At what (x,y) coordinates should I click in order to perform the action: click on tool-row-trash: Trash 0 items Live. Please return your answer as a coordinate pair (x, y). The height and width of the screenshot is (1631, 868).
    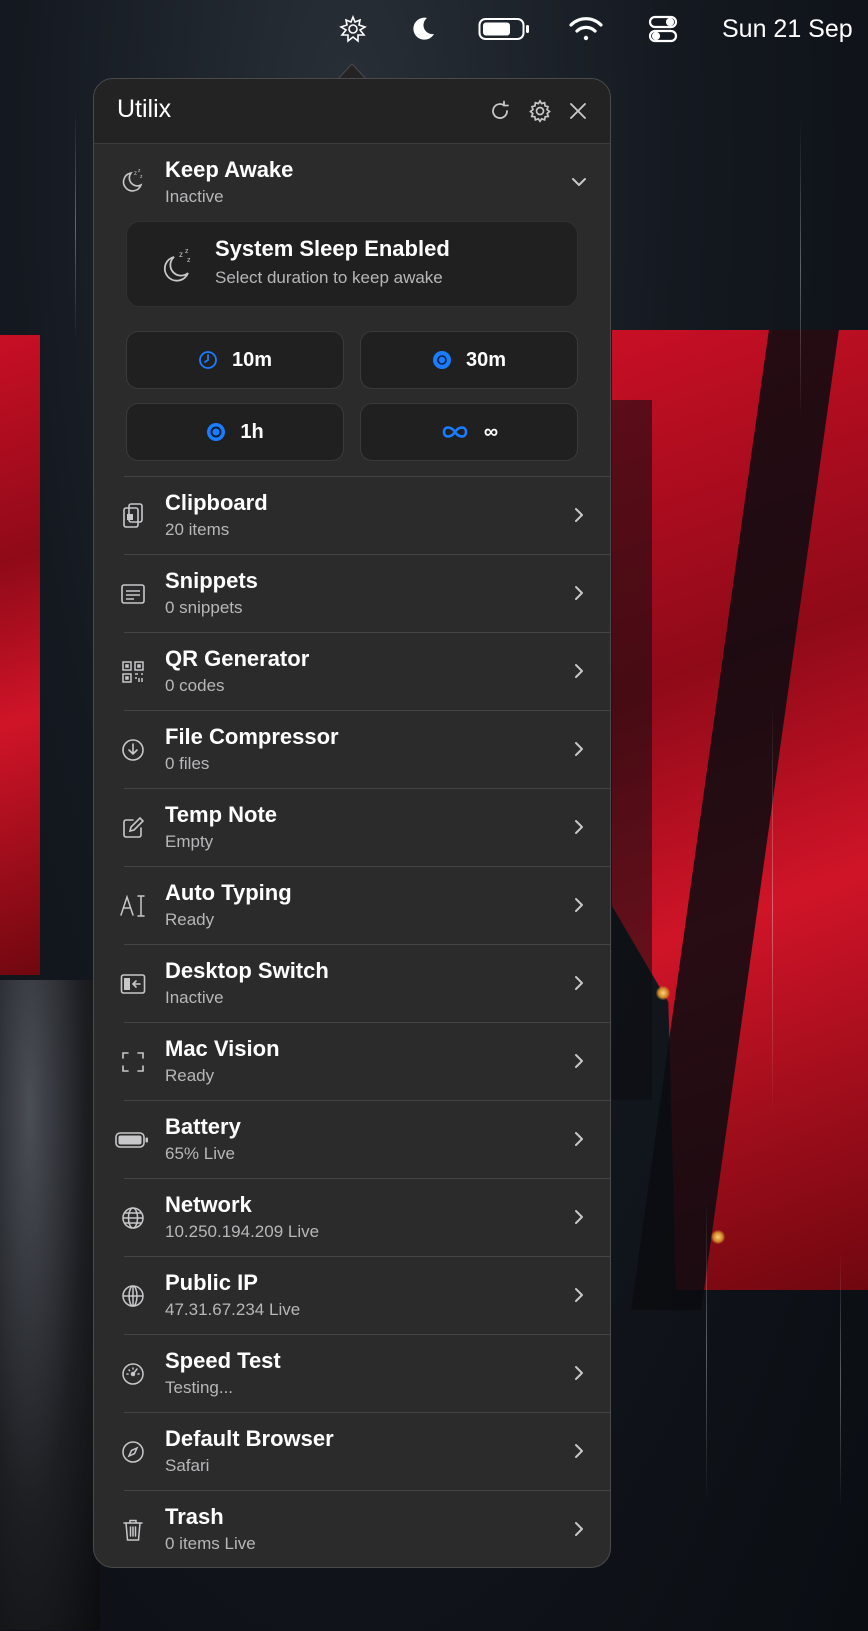
    Looking at the image, I should click on (352, 1528).